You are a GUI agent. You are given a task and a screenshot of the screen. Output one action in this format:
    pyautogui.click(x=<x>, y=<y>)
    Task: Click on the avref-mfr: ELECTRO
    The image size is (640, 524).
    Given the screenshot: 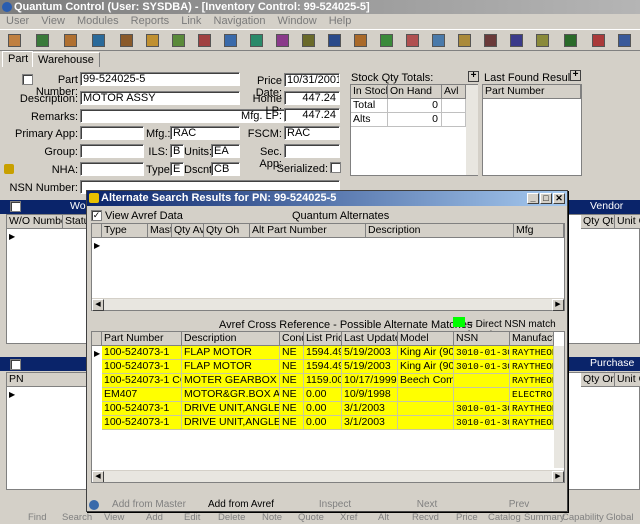 What is the action you would take?
    pyautogui.click(x=532, y=395)
    